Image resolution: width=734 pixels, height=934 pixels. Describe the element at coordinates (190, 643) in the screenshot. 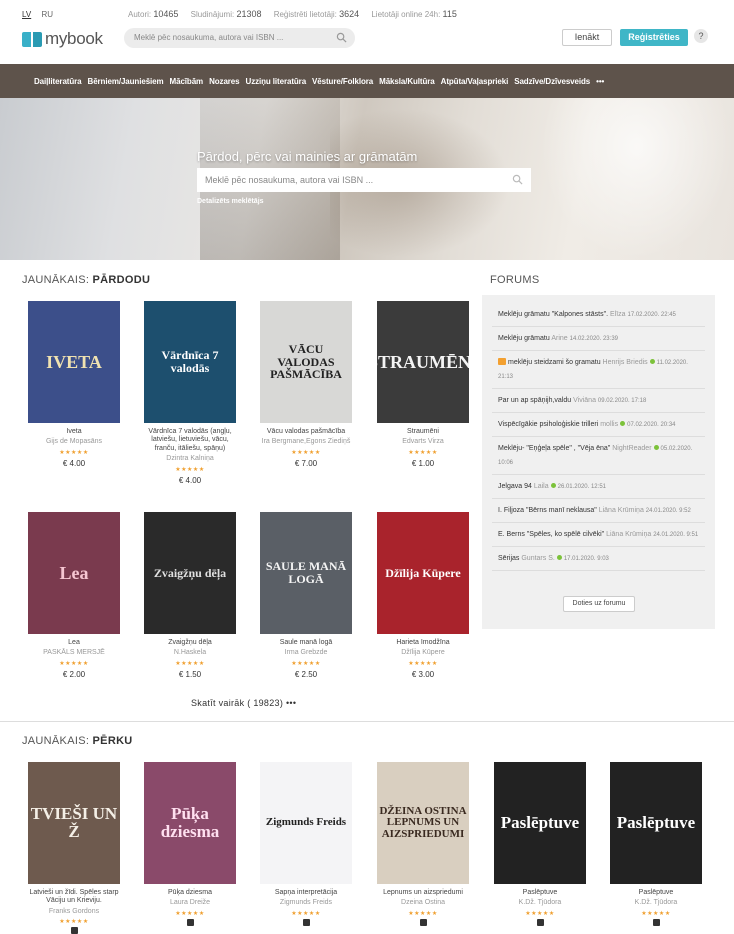

I see `book-title: Zvaigžņu dēļa` at that location.